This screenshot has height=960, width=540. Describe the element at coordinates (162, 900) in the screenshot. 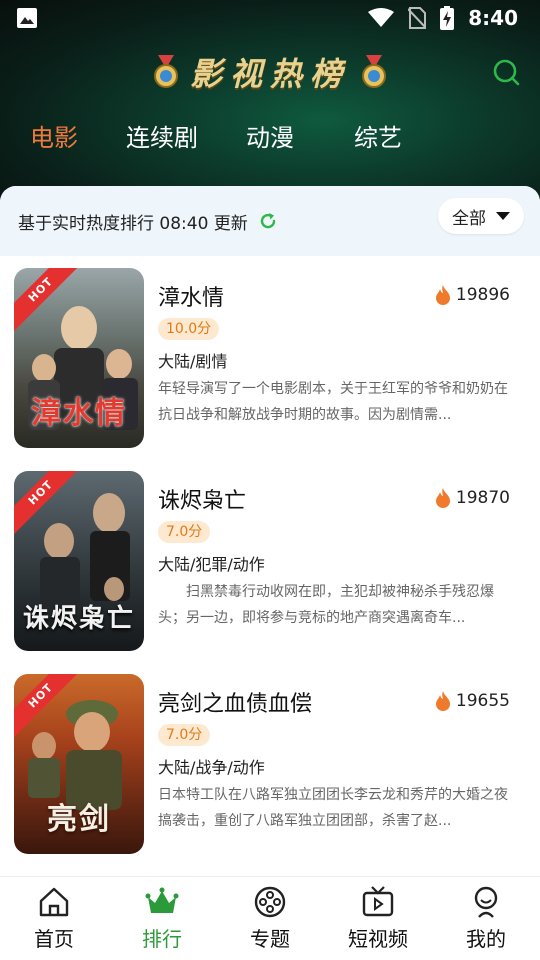

I see `crown-icon` at that location.